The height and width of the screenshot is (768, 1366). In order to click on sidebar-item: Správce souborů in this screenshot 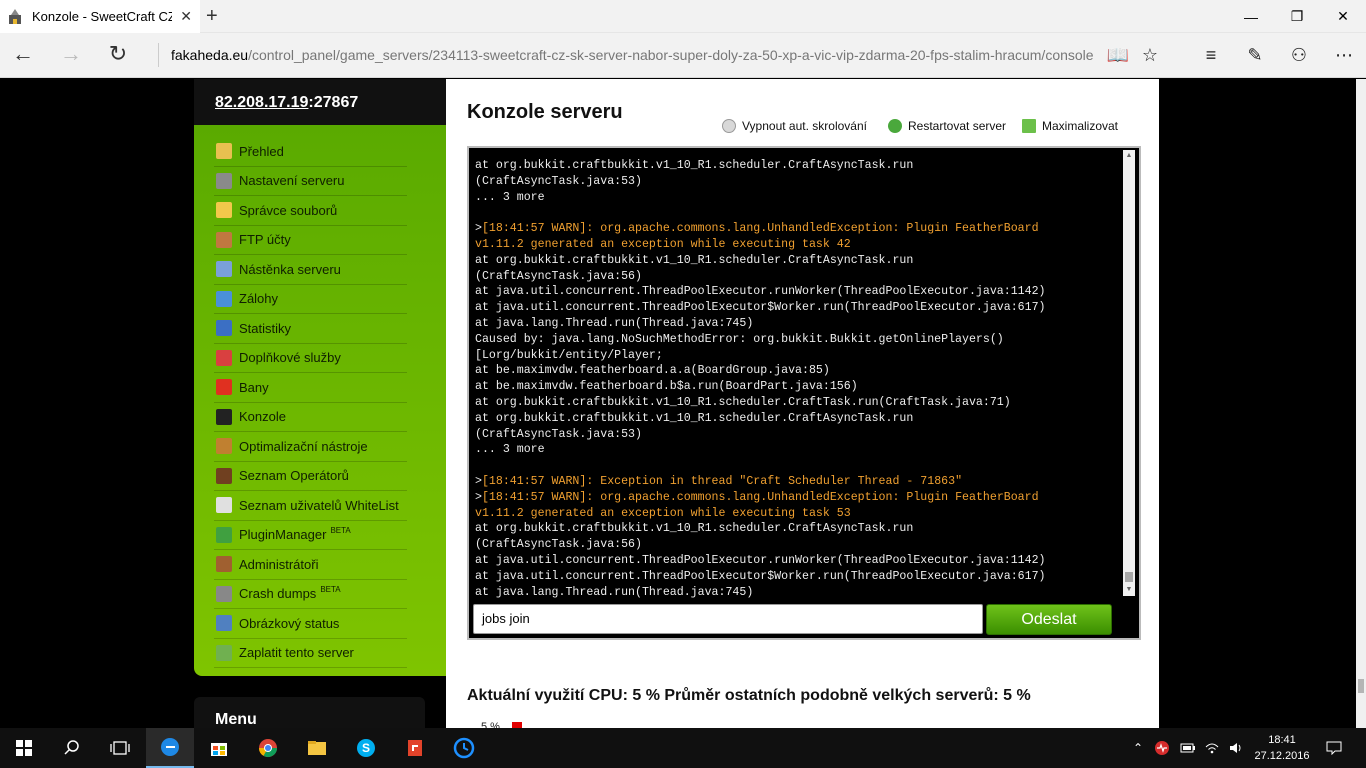, I will do `click(310, 211)`.